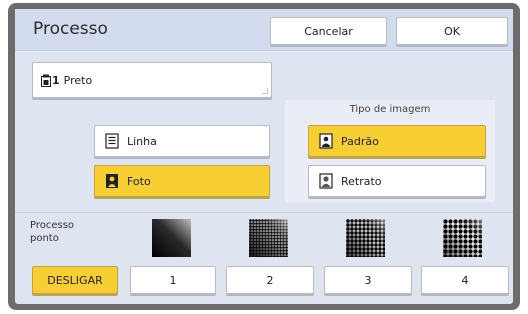  I want to click on linha-button: Linha, so click(182, 141).